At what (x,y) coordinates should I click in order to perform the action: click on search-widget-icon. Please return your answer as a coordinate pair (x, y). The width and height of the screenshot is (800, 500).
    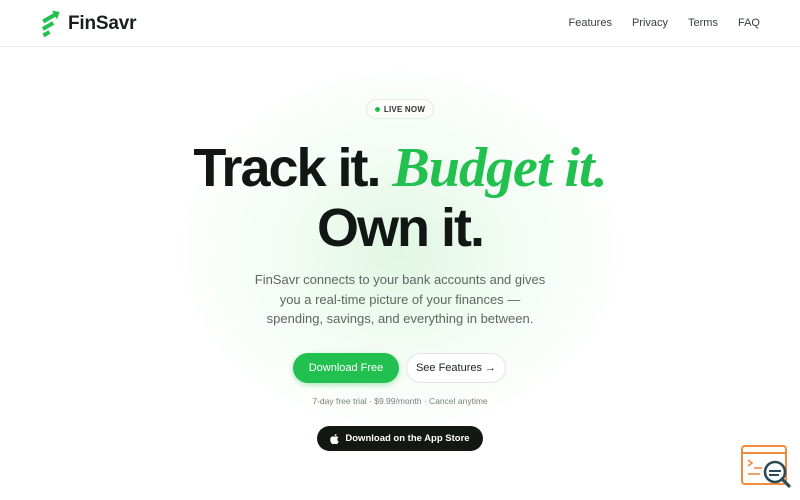
    Looking at the image, I should click on (766, 467).